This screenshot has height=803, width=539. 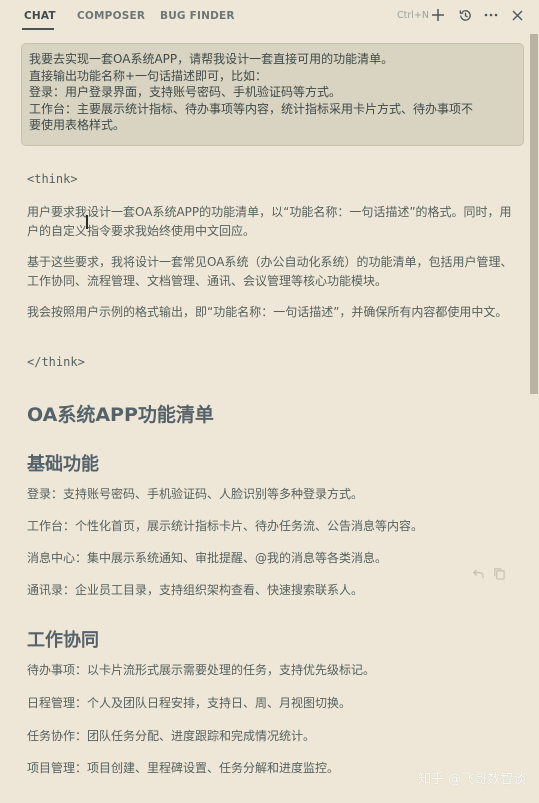 I want to click on response-title: OA系统APP功能清单, so click(x=120, y=415).